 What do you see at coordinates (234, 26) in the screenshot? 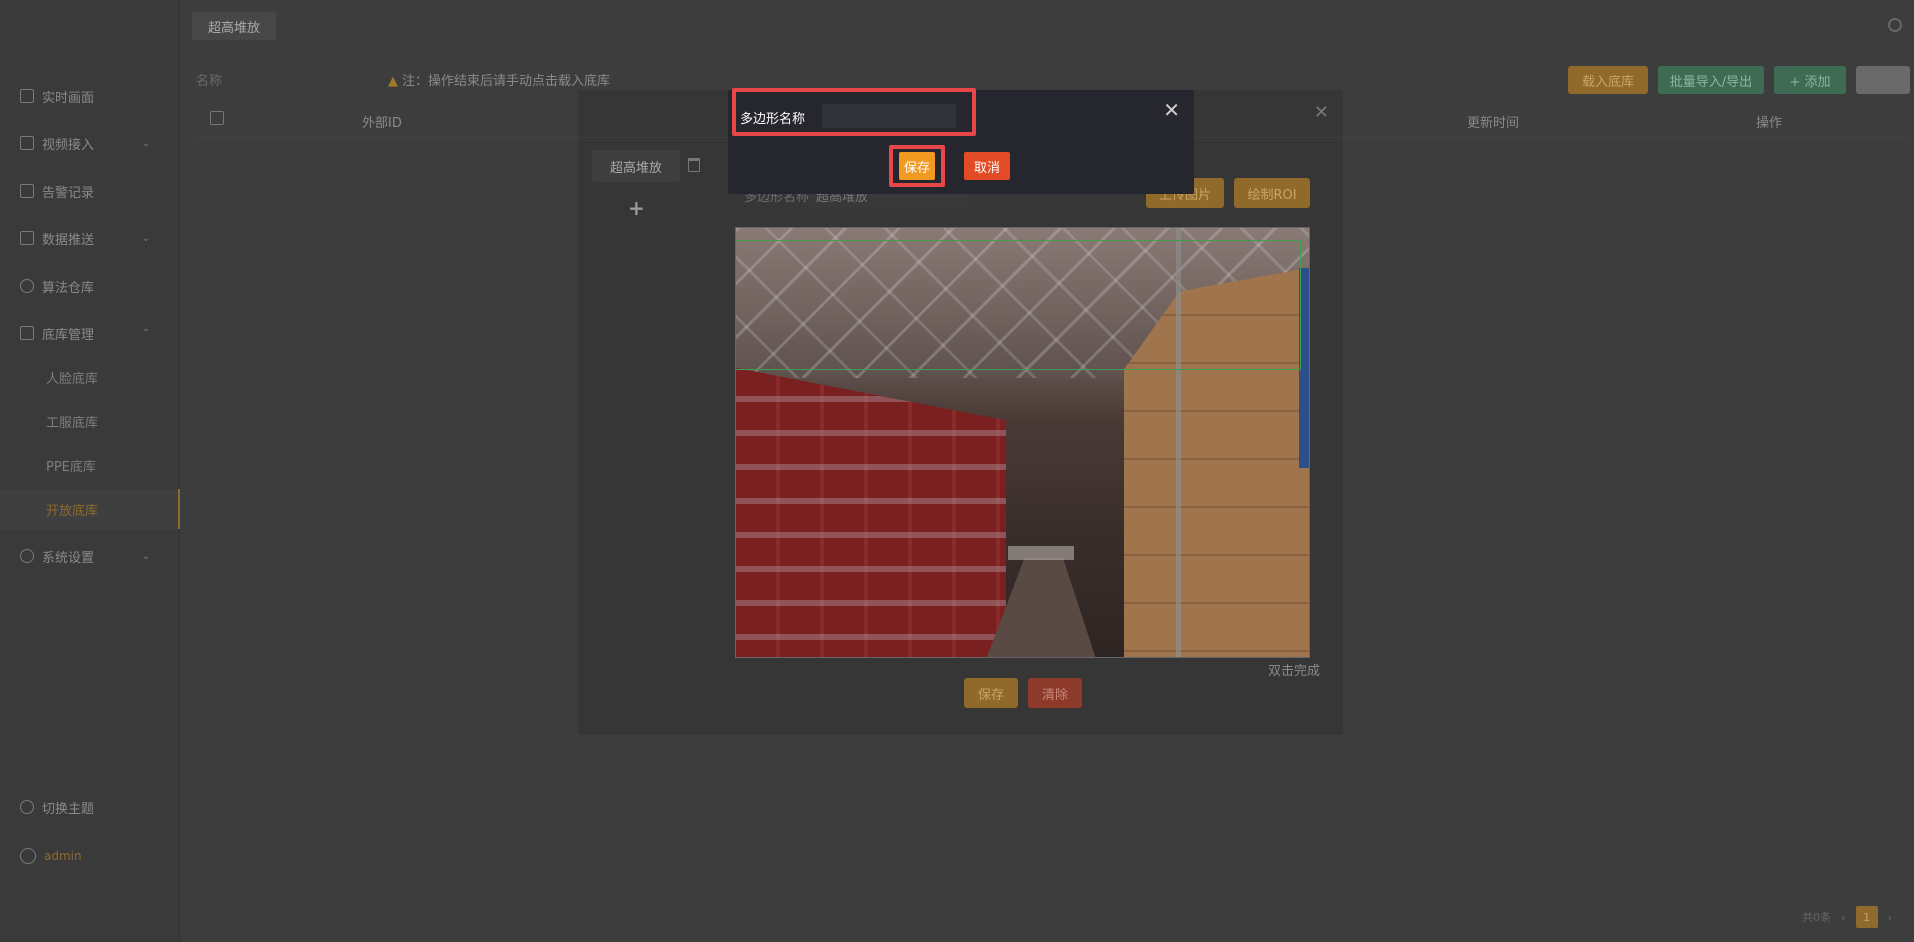
I see `tab-overheight: 超高堆放` at bounding box center [234, 26].